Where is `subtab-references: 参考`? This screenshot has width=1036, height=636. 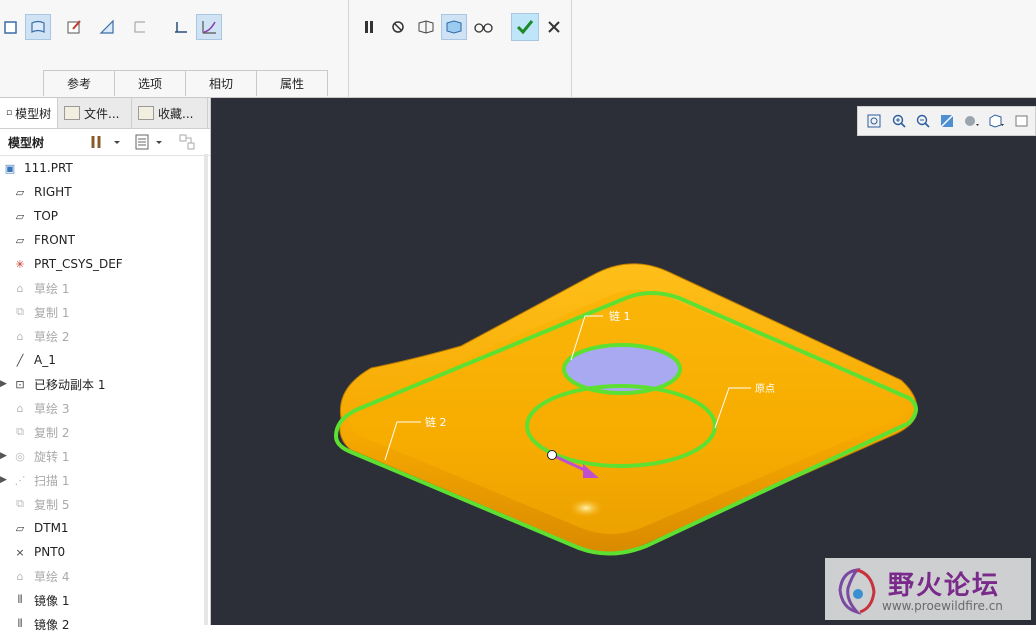
subtab-references: 参考 is located at coordinates (79, 83).